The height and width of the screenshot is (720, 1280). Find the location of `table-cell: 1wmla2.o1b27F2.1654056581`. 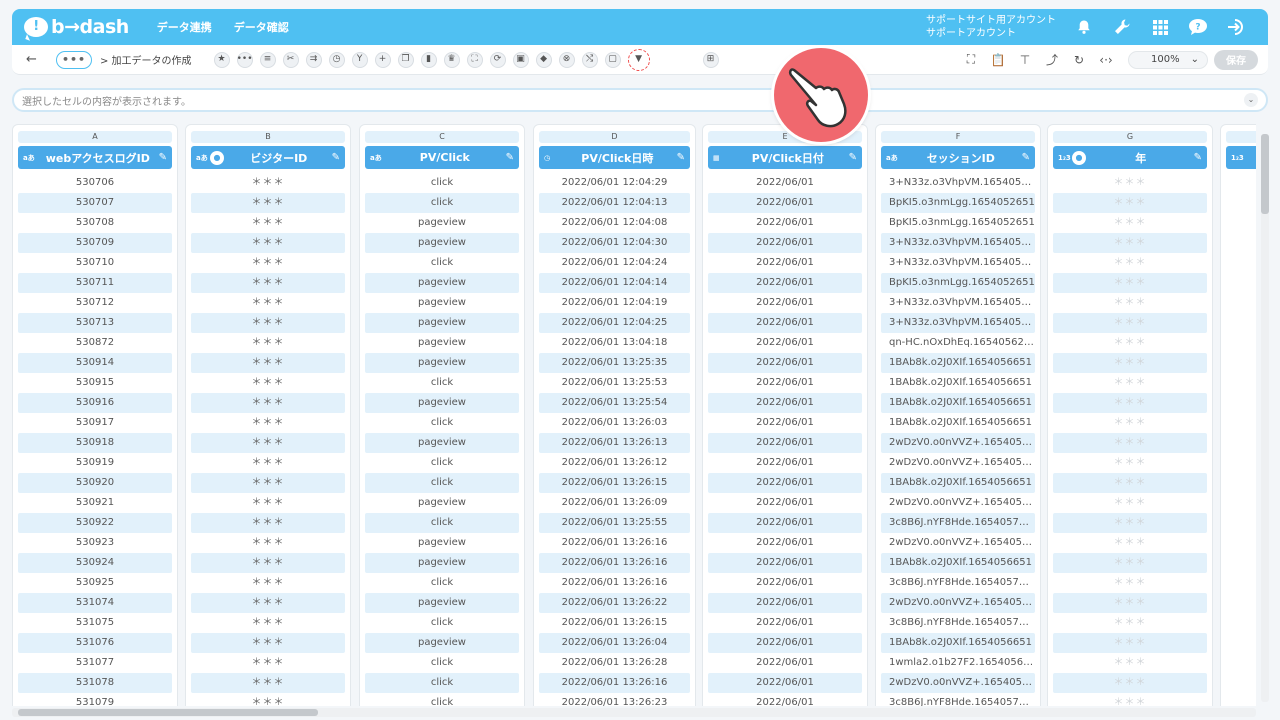

table-cell: 1wmla2.o1b27F2.1654056581 is located at coordinates (958, 663).